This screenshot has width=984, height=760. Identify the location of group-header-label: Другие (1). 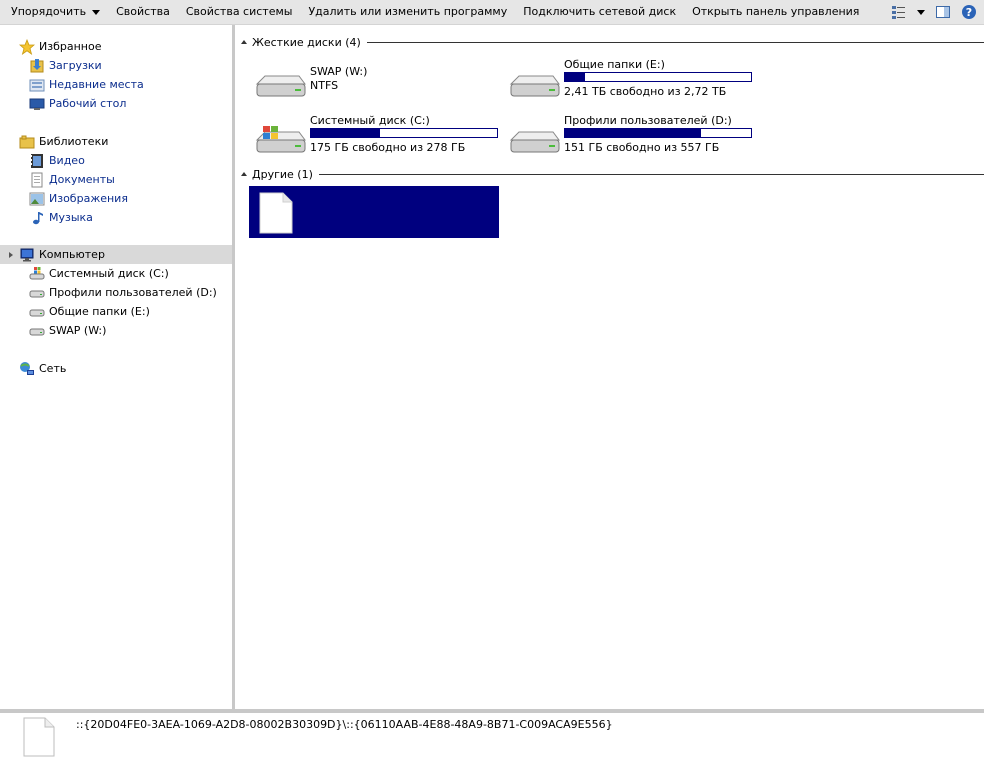
(282, 174).